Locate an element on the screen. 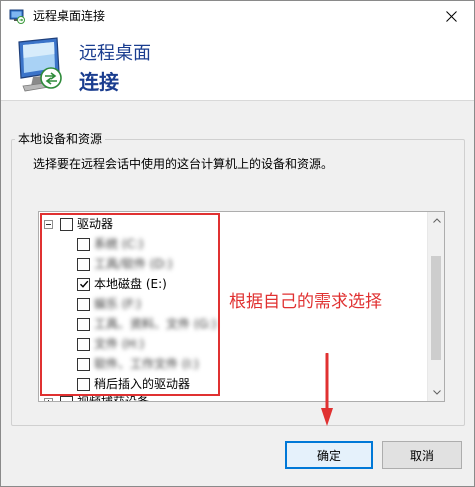  close-icon is located at coordinates (451, 16).